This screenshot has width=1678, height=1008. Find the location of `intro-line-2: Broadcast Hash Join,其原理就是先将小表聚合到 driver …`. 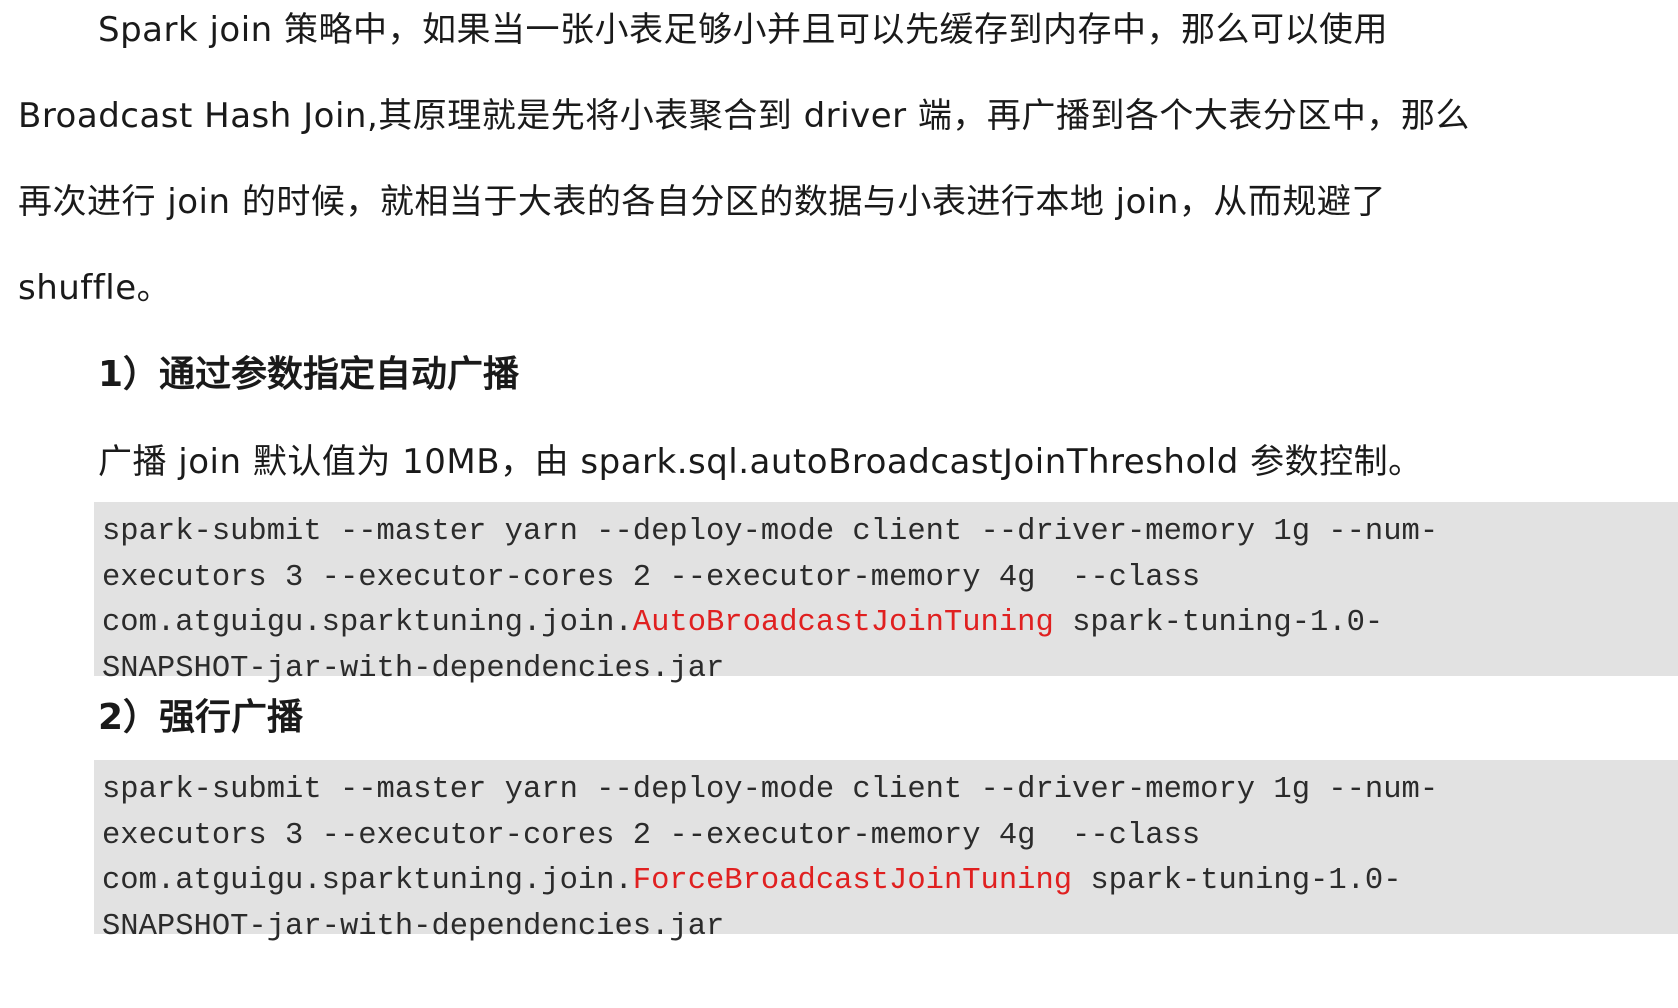

intro-line-2: Broadcast Hash Join,其原理就是先将小表聚合到 driver … is located at coordinates (744, 116).